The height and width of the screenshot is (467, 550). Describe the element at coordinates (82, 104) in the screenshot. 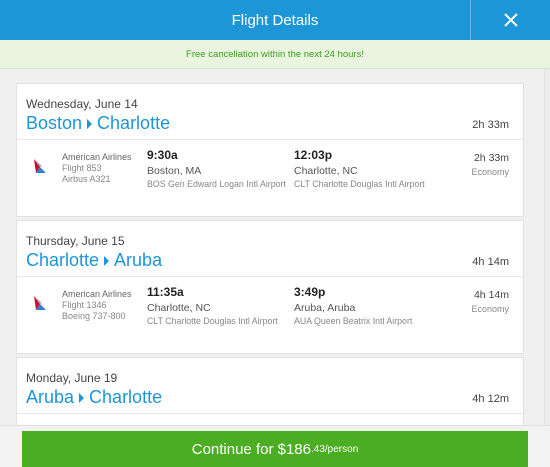

I see `leg-date: Wednesday, June 14` at that location.